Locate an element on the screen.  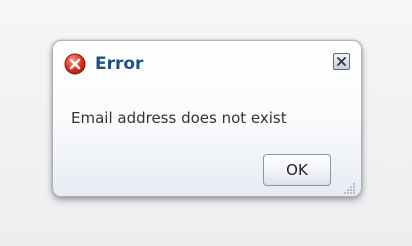
resize-grip-icon is located at coordinates (350, 186).